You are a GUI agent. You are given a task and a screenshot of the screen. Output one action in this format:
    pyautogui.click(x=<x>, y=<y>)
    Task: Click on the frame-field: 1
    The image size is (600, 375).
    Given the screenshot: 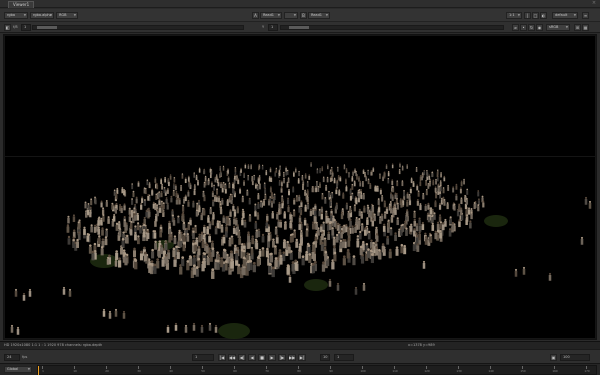 What is the action you would take?
    pyautogui.click(x=203, y=357)
    